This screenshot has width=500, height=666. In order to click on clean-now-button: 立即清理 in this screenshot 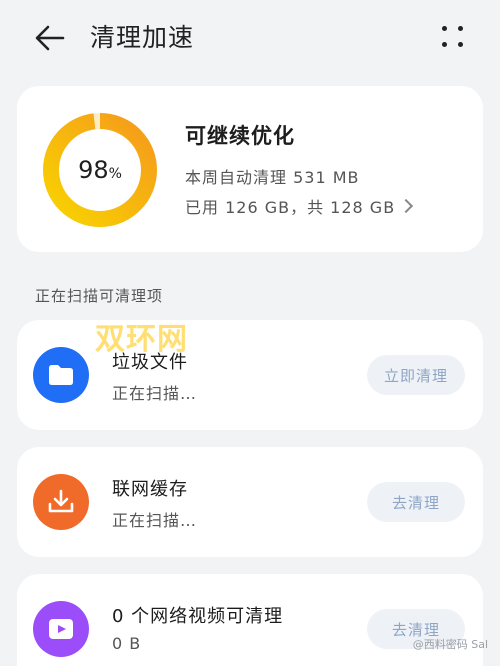, I will do `click(416, 375)`.